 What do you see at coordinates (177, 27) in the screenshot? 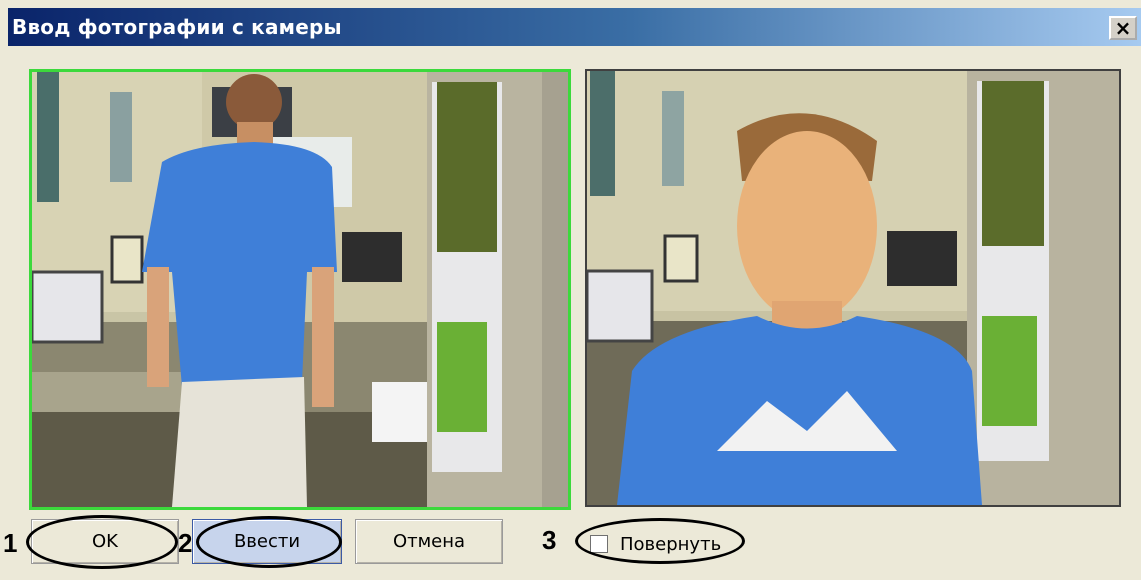
I see `dialog-title: Ввод фотографии с камеры` at bounding box center [177, 27].